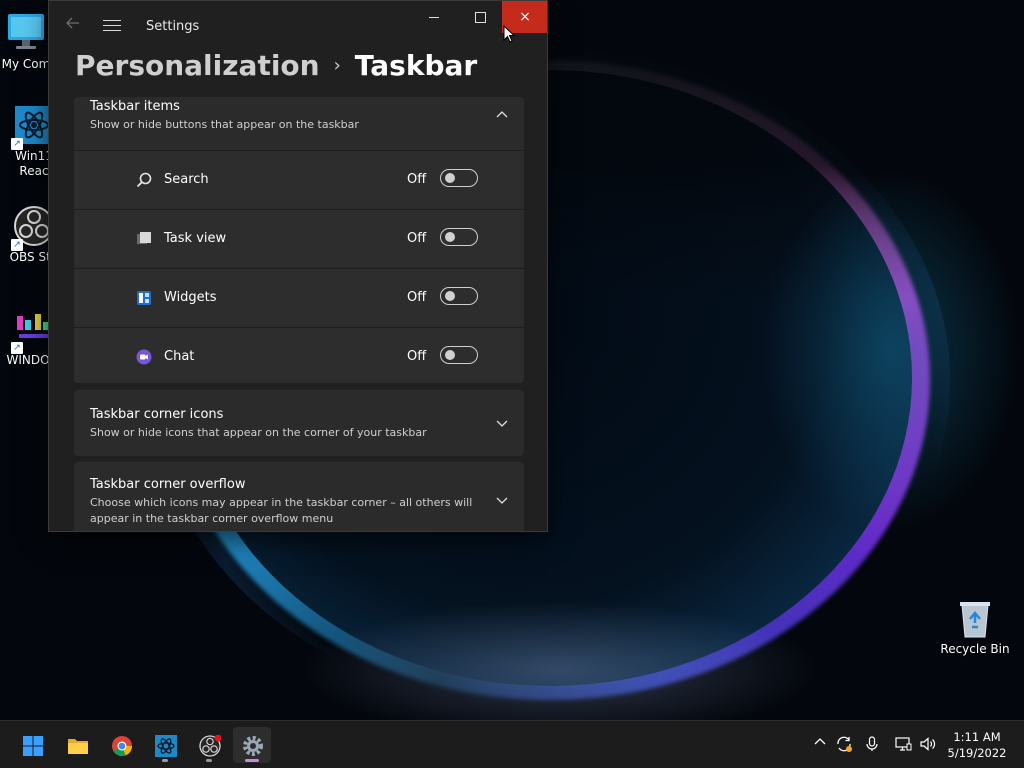 This screenshot has width=1024, height=768. Describe the element at coordinates (975, 618) in the screenshot. I see `recycle-bin-icon` at that location.